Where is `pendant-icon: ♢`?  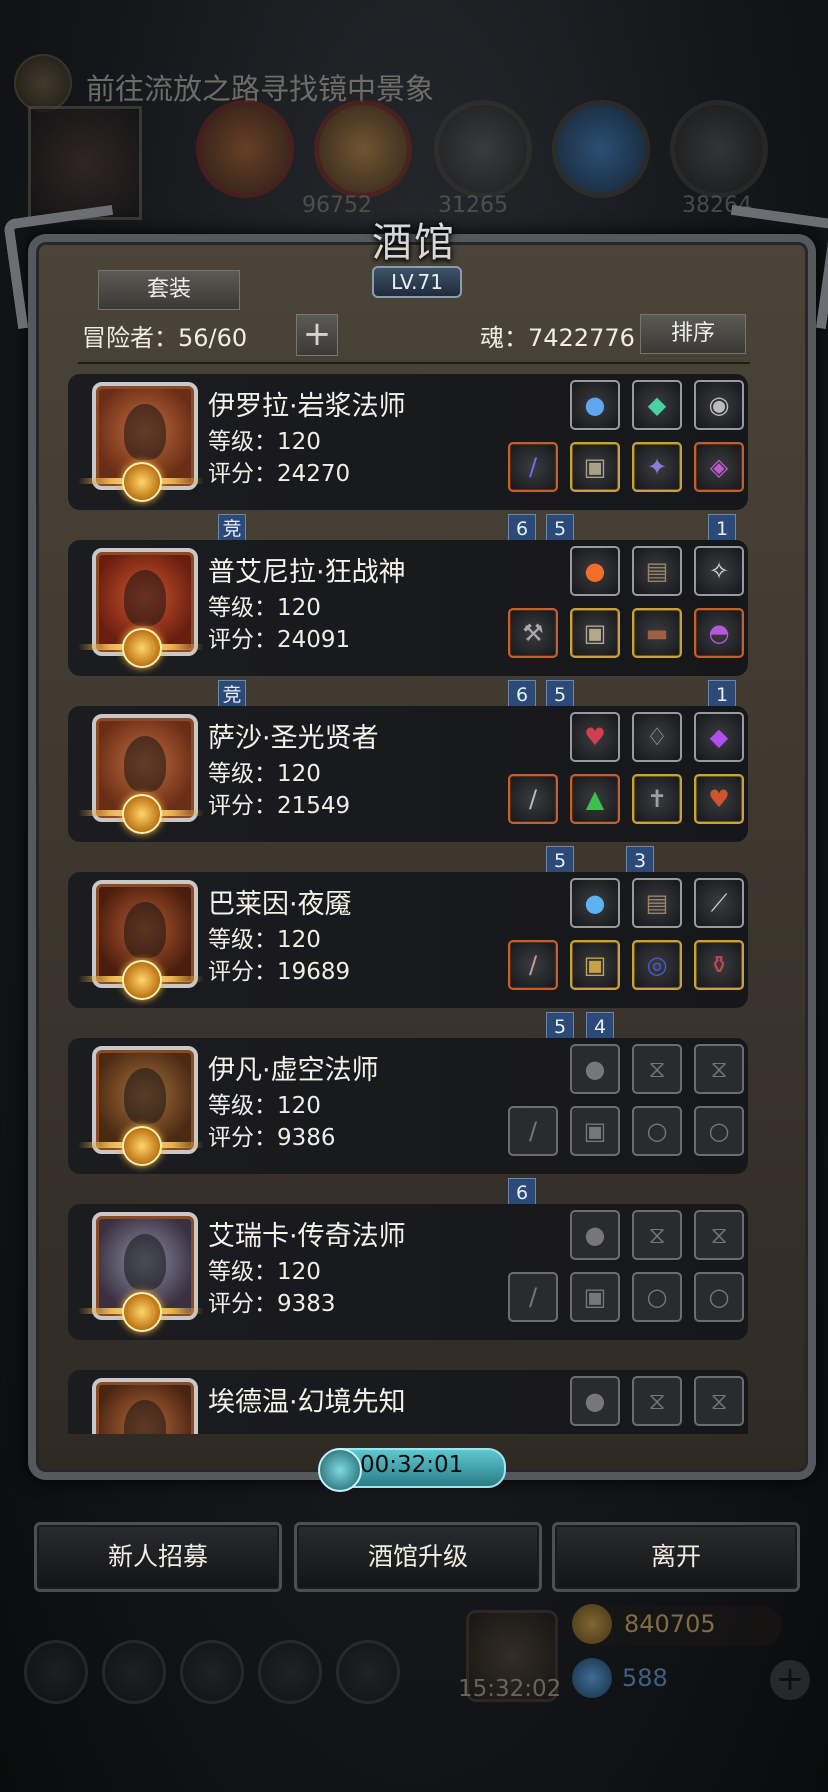 pendant-icon: ♢ is located at coordinates (657, 737).